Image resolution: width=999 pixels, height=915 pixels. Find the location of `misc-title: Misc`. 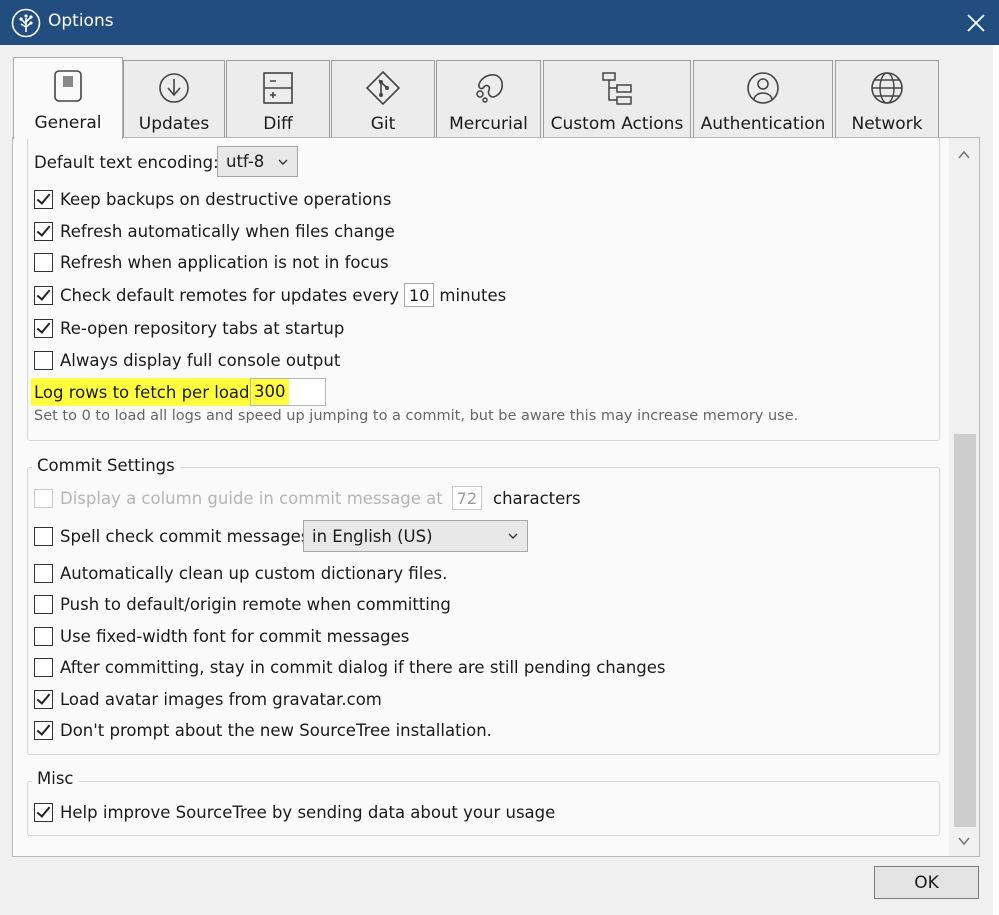

misc-title: Misc is located at coordinates (55, 778).